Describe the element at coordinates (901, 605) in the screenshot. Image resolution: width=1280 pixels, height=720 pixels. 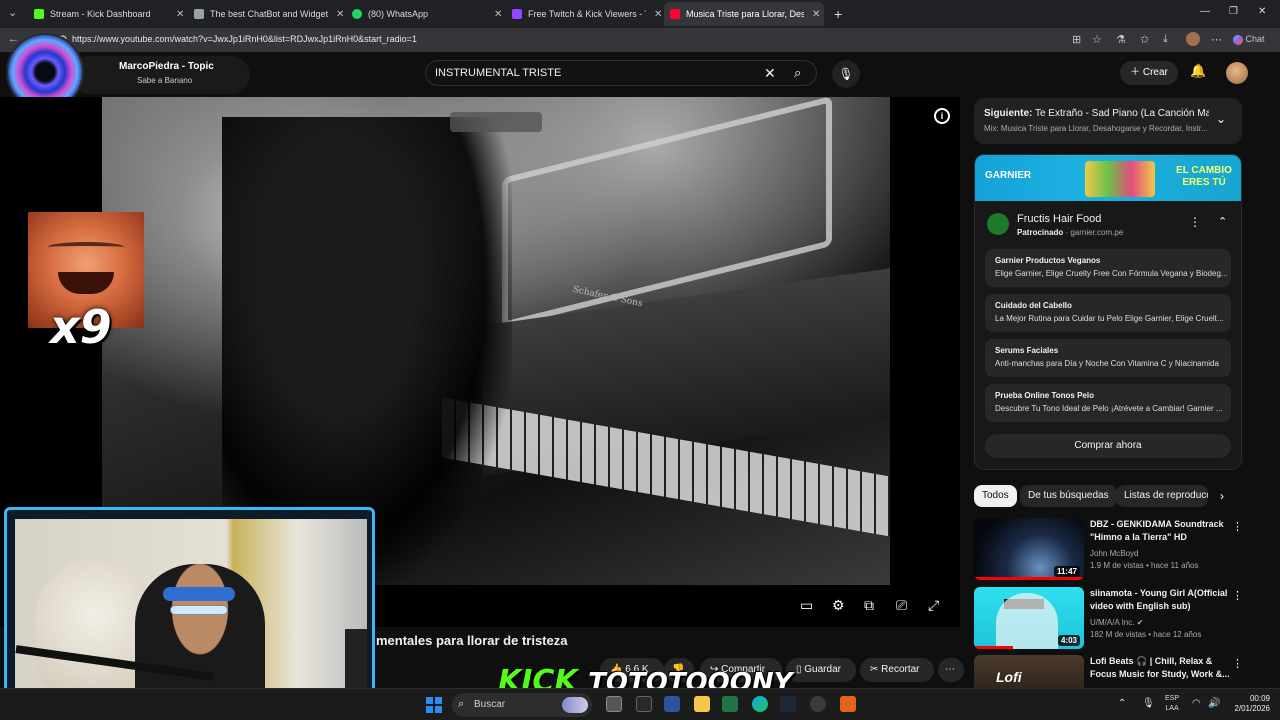
I see `cast-icon: ⎚` at that location.